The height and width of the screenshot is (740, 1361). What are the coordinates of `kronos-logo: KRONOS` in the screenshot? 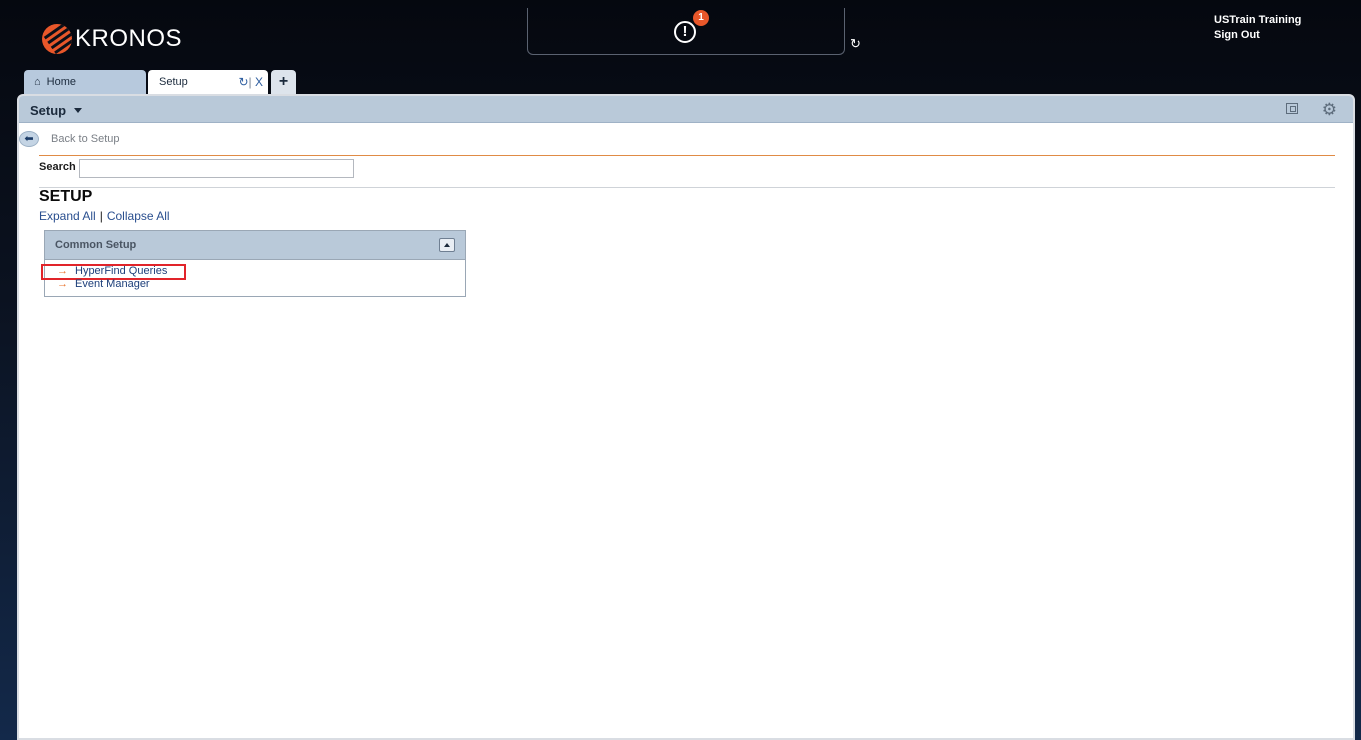 It's located at (112, 39).